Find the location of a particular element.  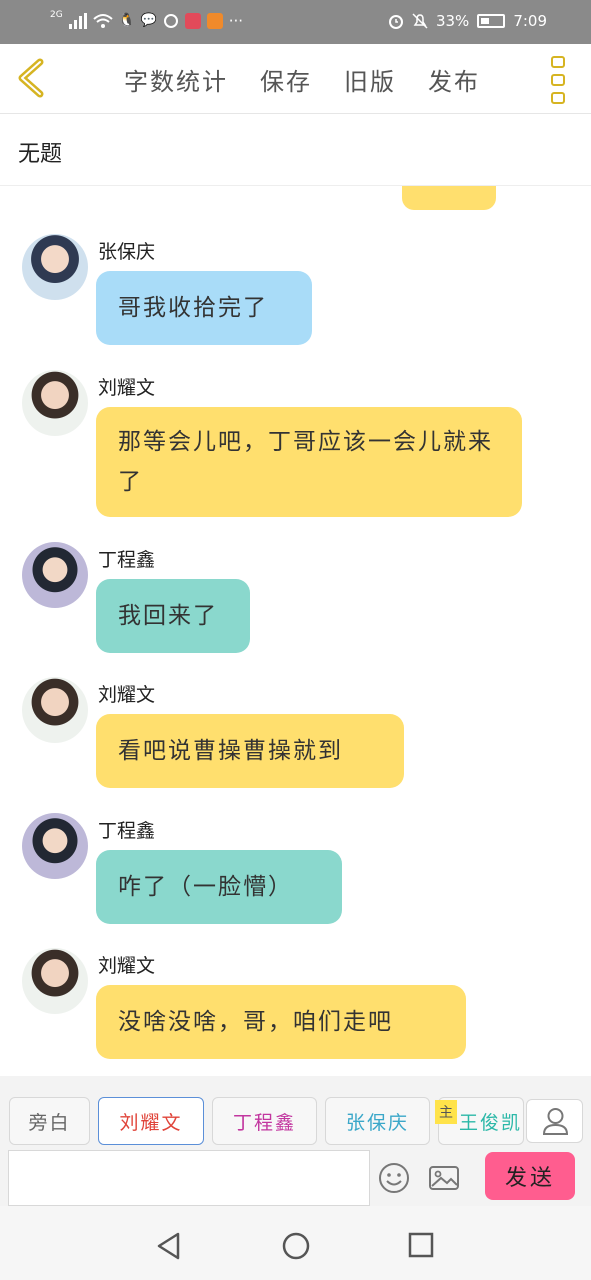

word-count-button: 字数统计 is located at coordinates (176, 79).